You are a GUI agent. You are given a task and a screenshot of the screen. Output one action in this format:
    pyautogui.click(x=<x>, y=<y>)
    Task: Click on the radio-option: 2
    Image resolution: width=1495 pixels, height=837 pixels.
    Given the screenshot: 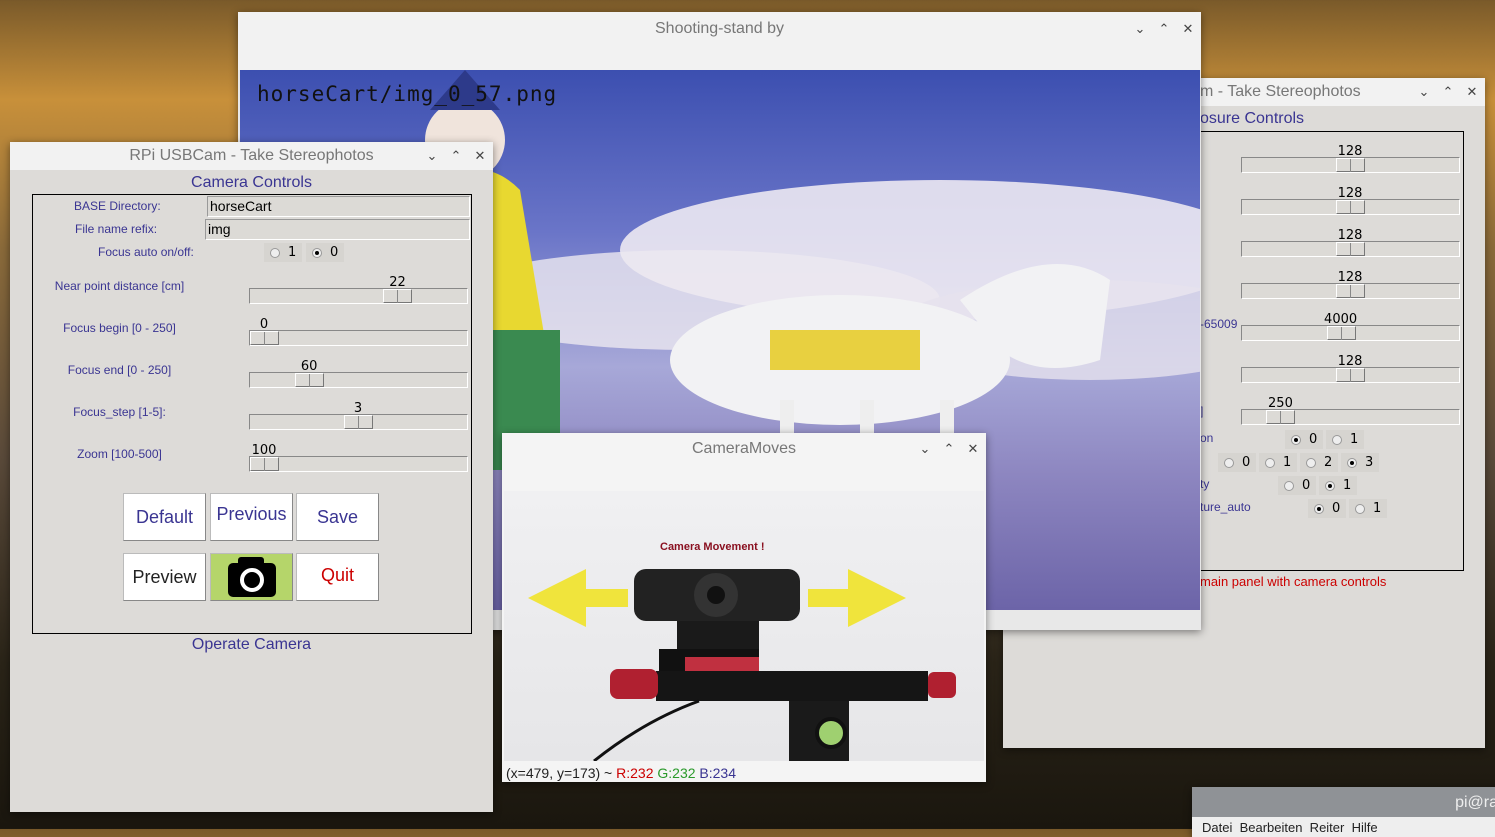 What is the action you would take?
    pyautogui.click(x=1319, y=462)
    